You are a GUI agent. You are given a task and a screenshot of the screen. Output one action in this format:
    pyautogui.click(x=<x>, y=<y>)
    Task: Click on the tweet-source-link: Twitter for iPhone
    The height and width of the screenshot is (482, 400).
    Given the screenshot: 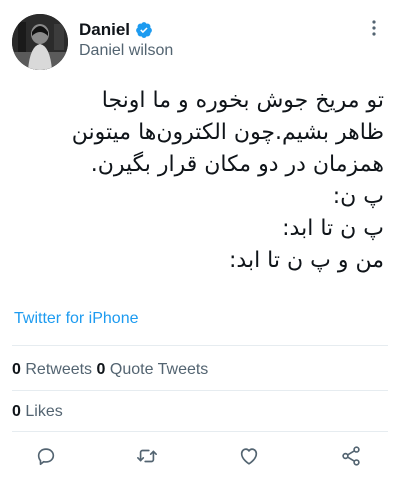 What is the action you would take?
    pyautogui.click(x=76, y=319)
    